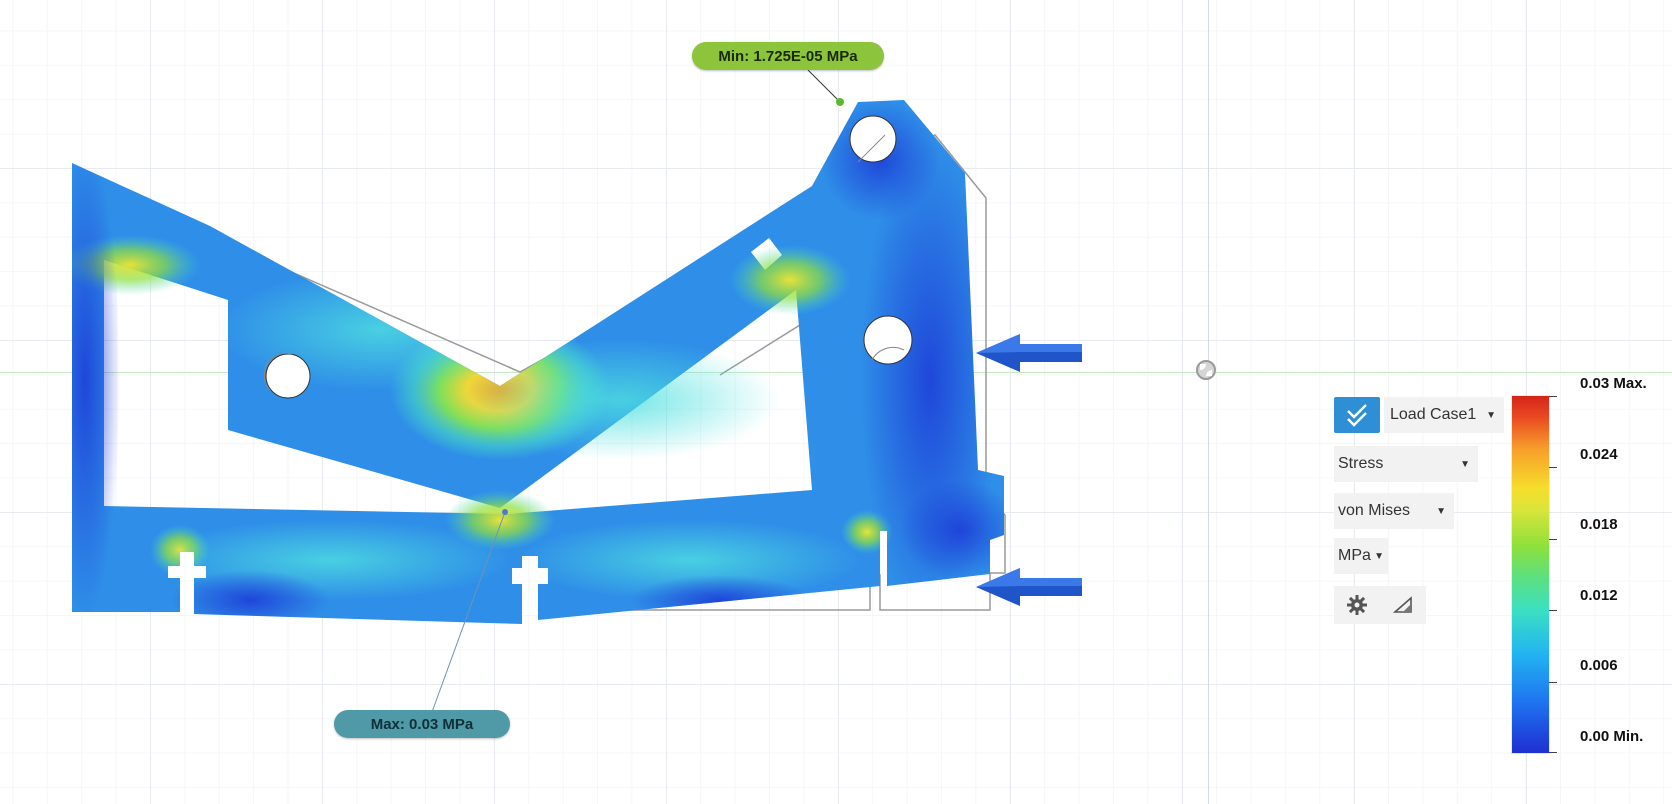 Image resolution: width=1672 pixels, height=804 pixels. I want to click on legend-label: 0.018, so click(1599, 524).